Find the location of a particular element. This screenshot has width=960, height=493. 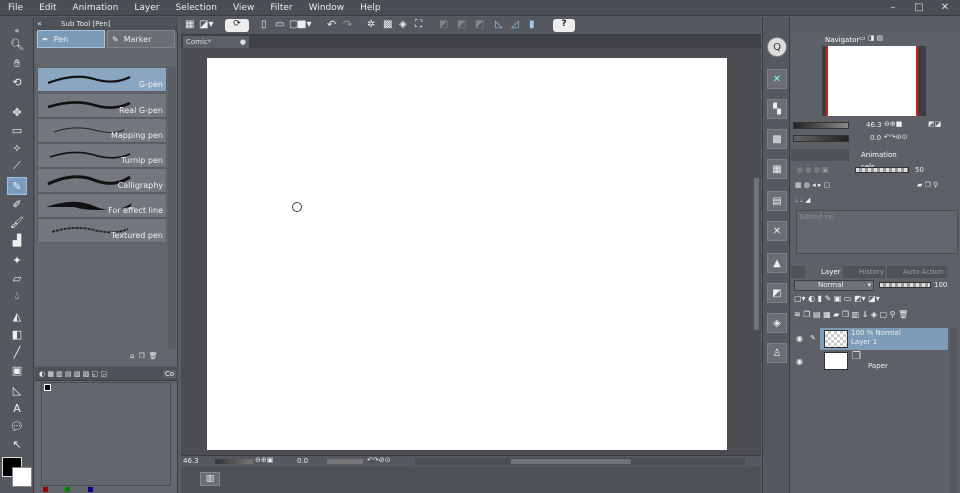

layer-list-scrollbar is located at coordinates (954, 410).